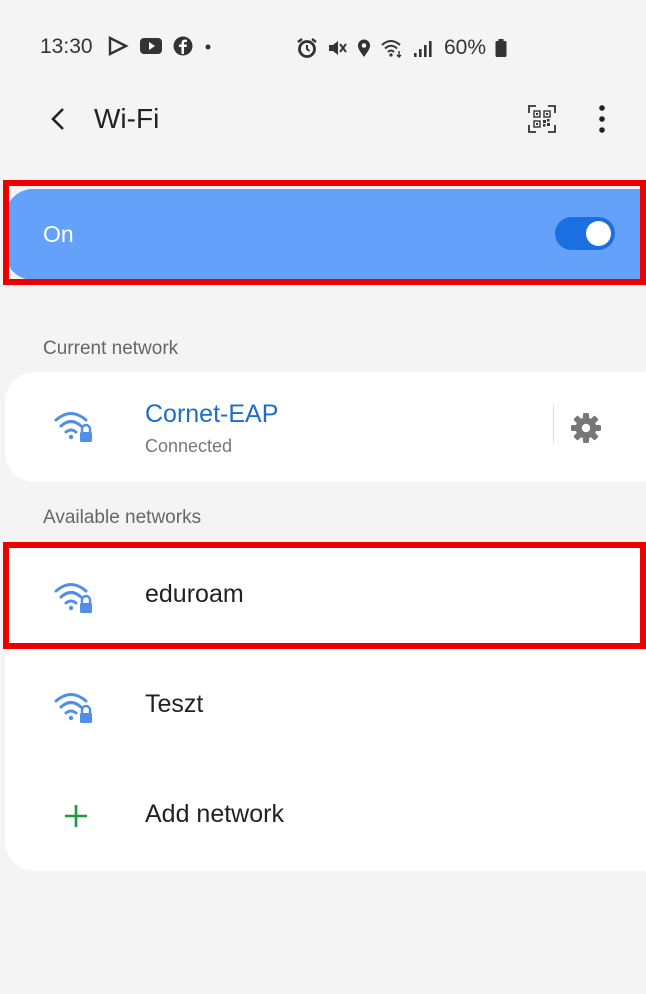 This screenshot has height=994, width=646. I want to click on back-button, so click(59, 119).